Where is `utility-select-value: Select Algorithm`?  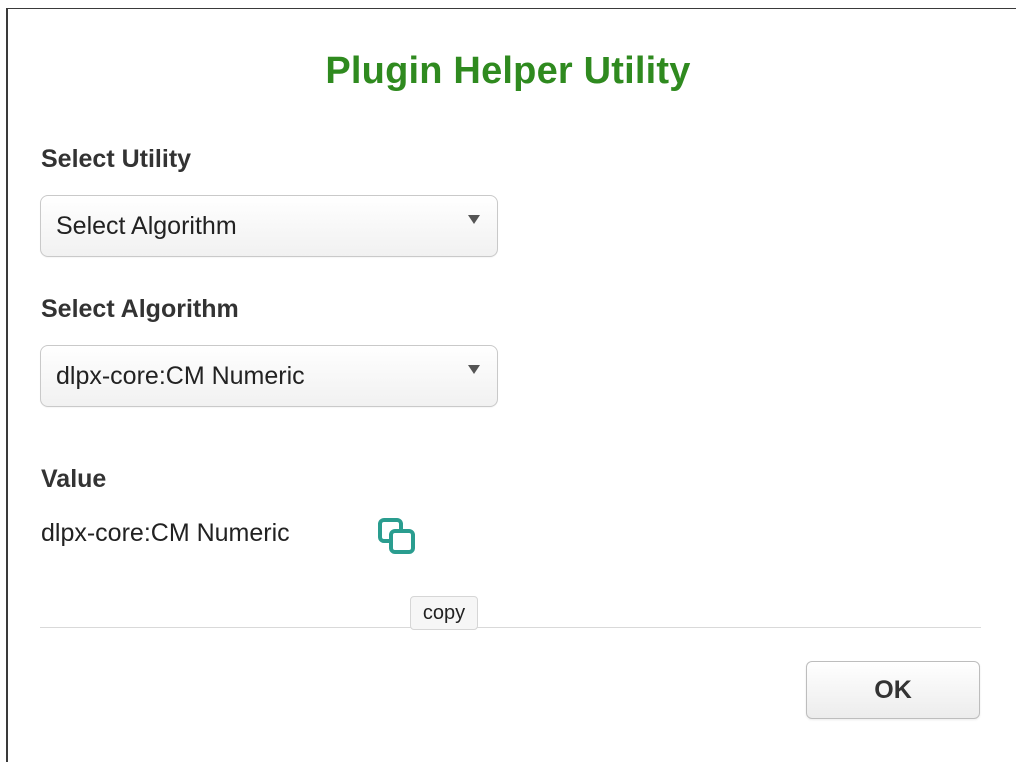
utility-select-value: Select Algorithm is located at coordinates (146, 226).